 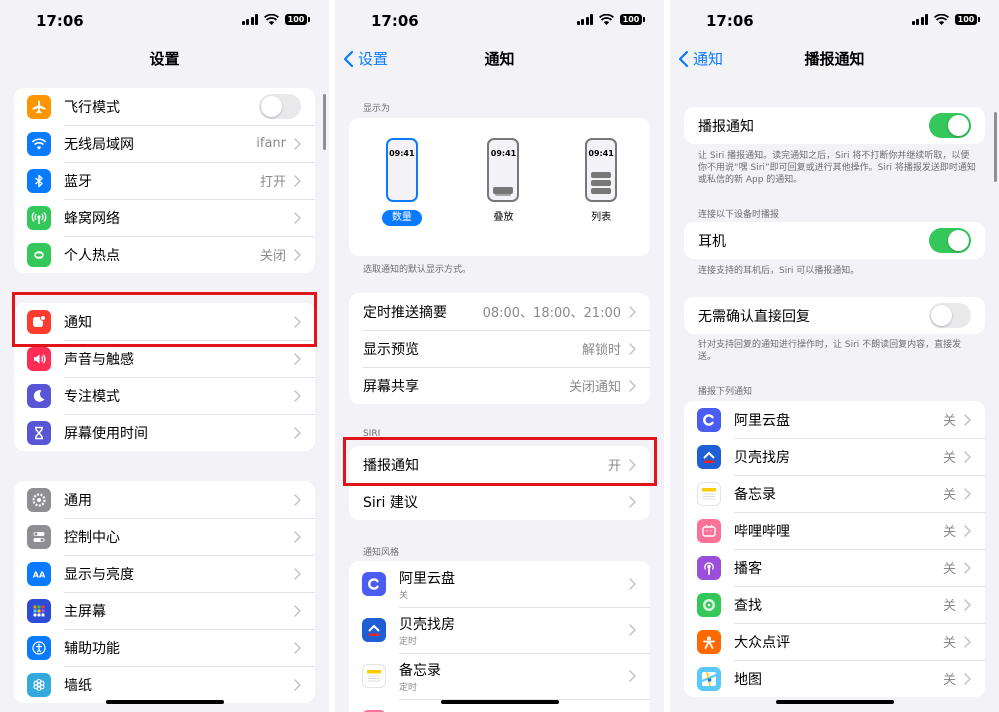 What do you see at coordinates (164, 106) in the screenshot?
I see `settings-row-airplane: 飞行模式` at bounding box center [164, 106].